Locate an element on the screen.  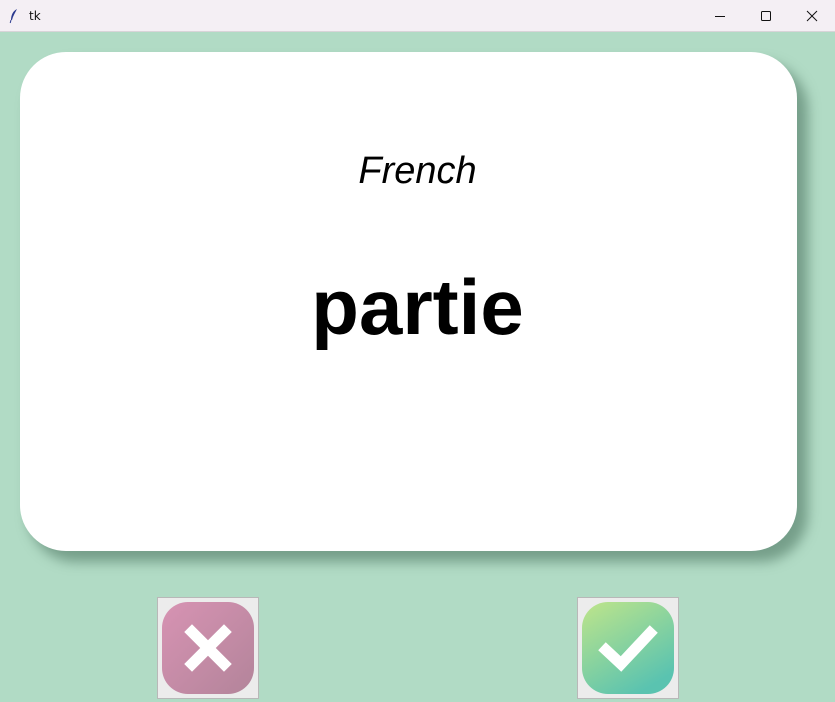
minimize-button is located at coordinates (720, 15).